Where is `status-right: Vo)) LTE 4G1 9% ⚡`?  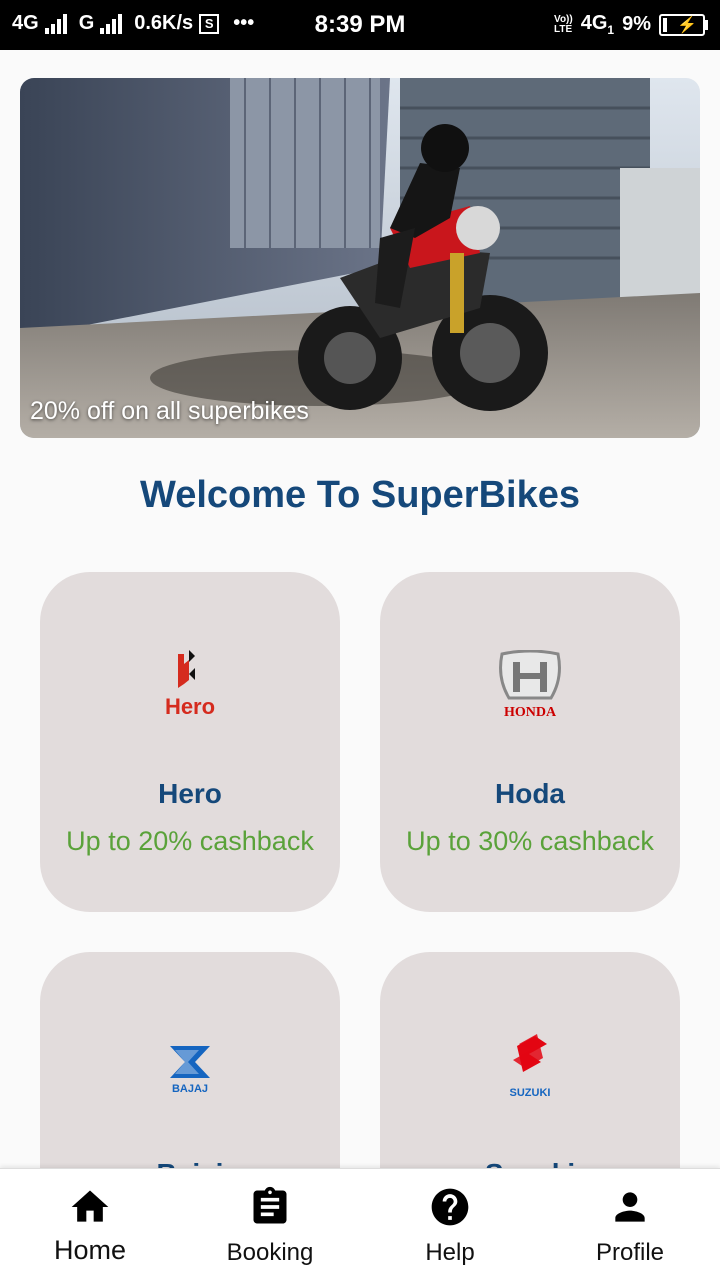 status-right: Vo)) LTE 4G1 9% ⚡ is located at coordinates (631, 24).